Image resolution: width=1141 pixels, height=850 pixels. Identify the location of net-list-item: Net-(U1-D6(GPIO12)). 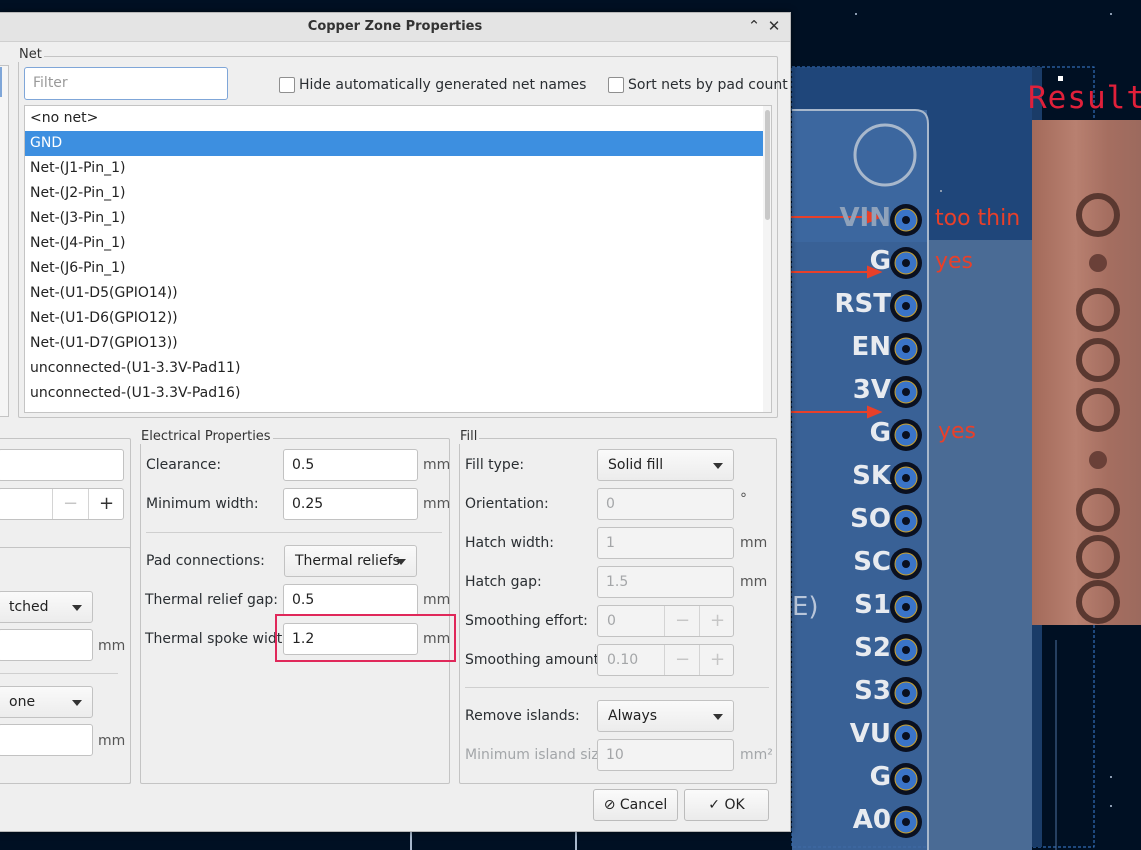
(398, 318).